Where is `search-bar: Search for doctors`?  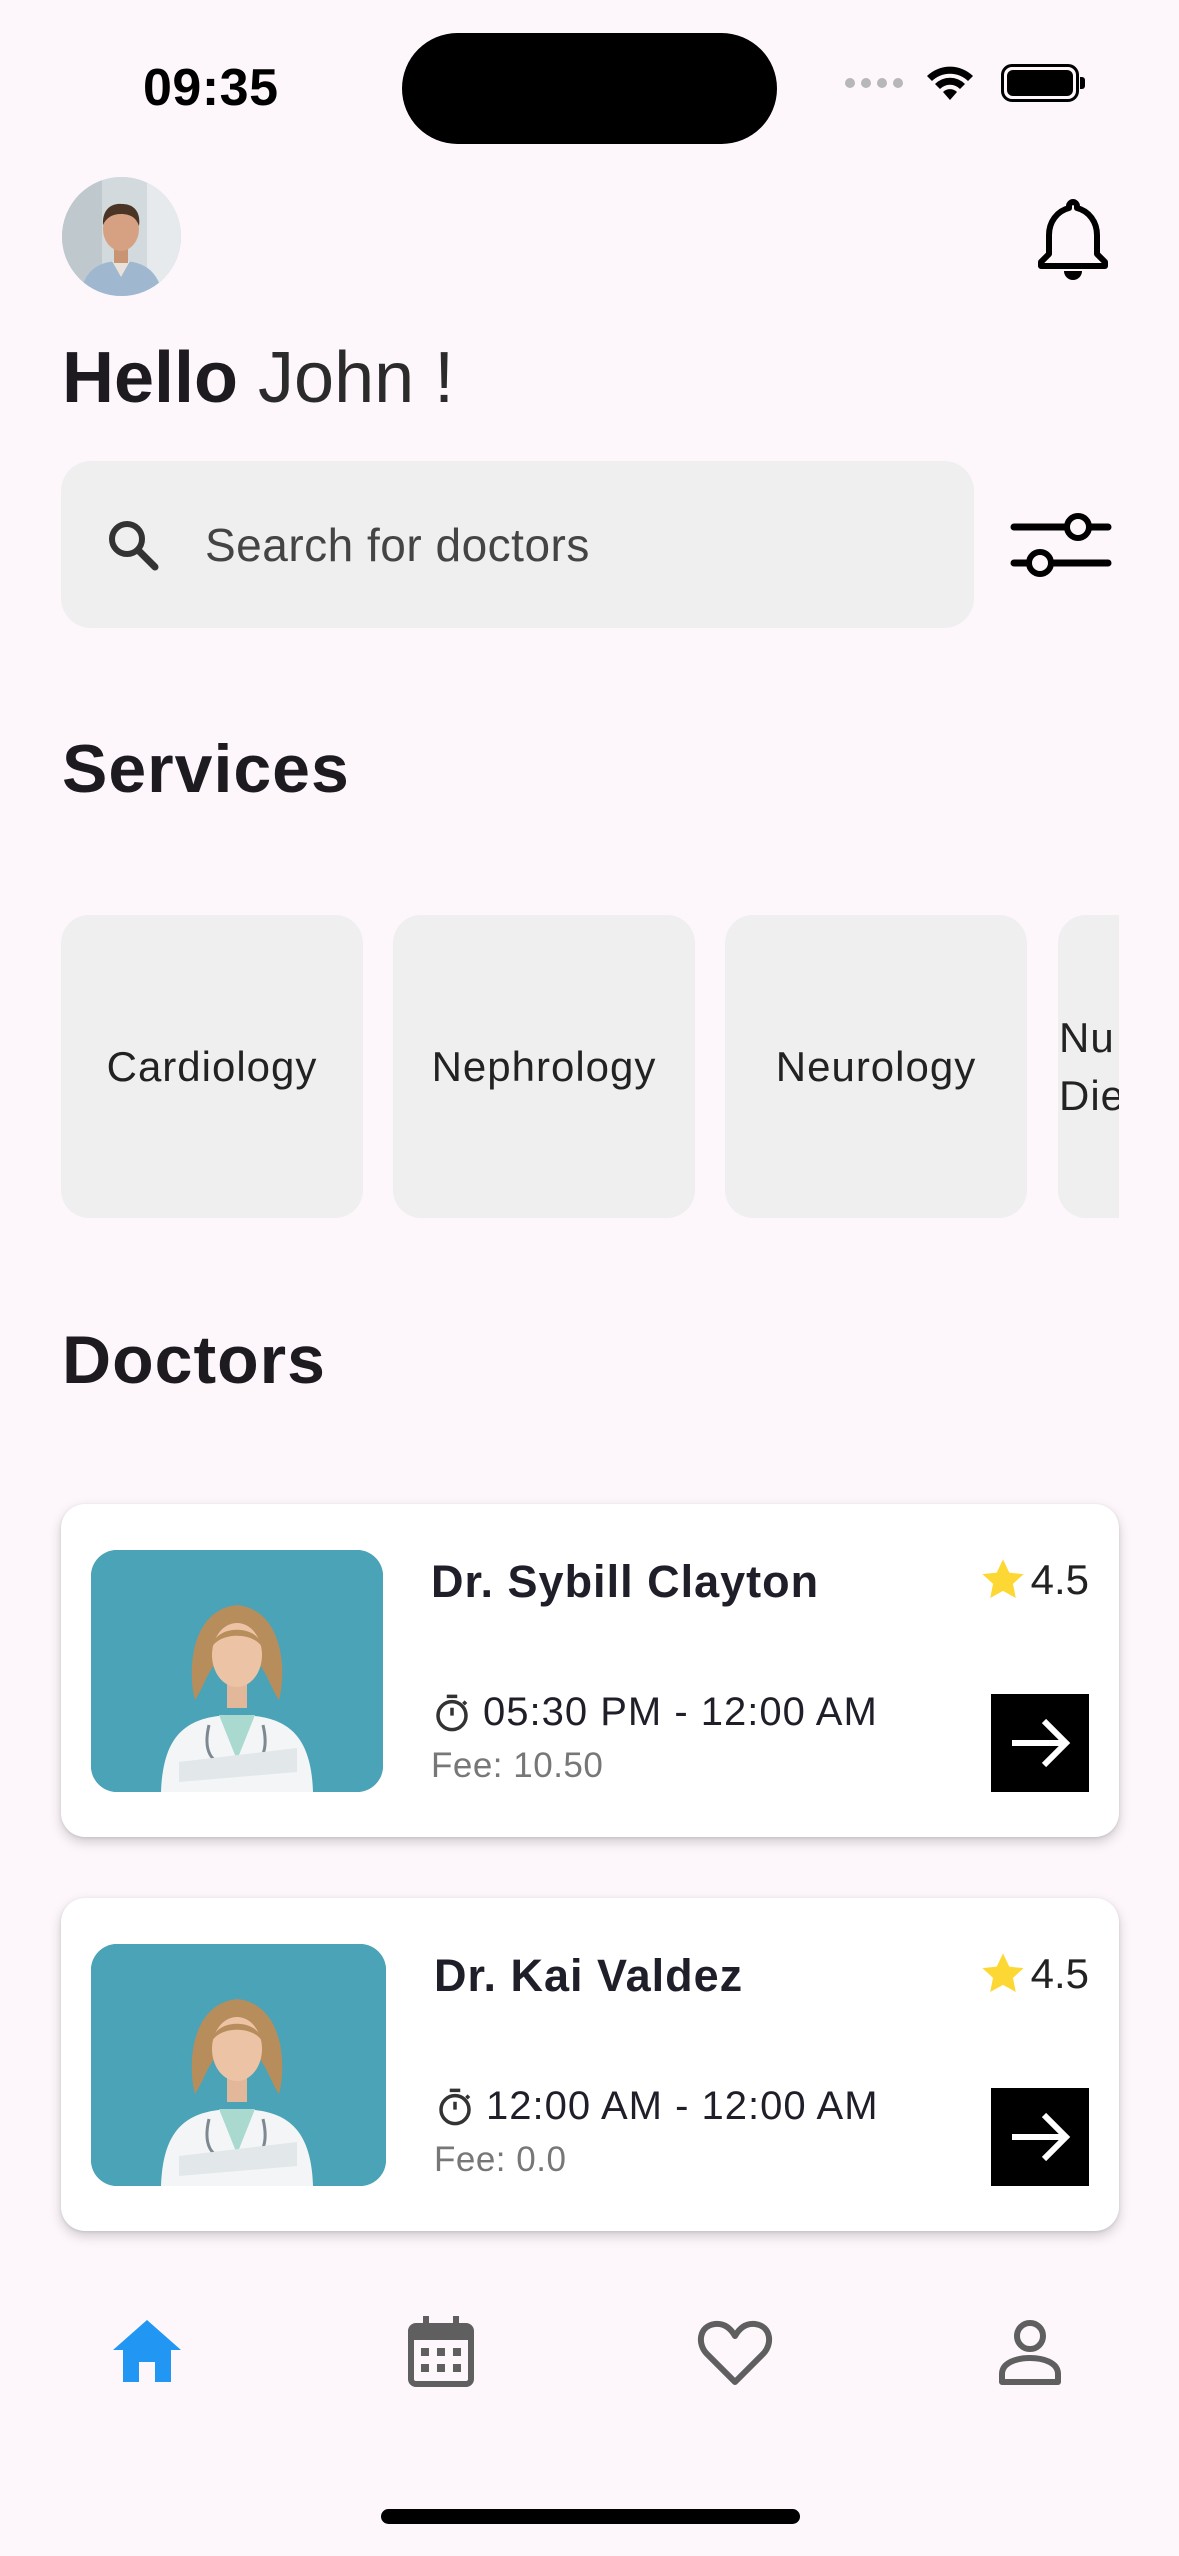
search-bar: Search for doctors is located at coordinates (517, 544).